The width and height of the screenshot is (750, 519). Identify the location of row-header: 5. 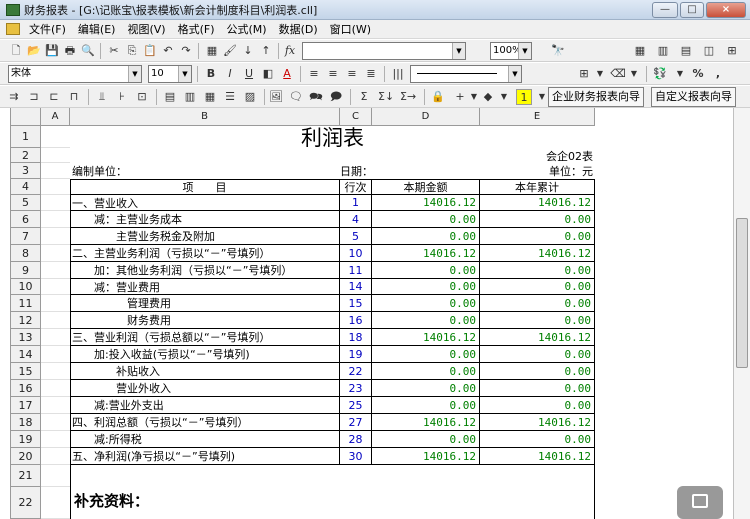
(26, 203).